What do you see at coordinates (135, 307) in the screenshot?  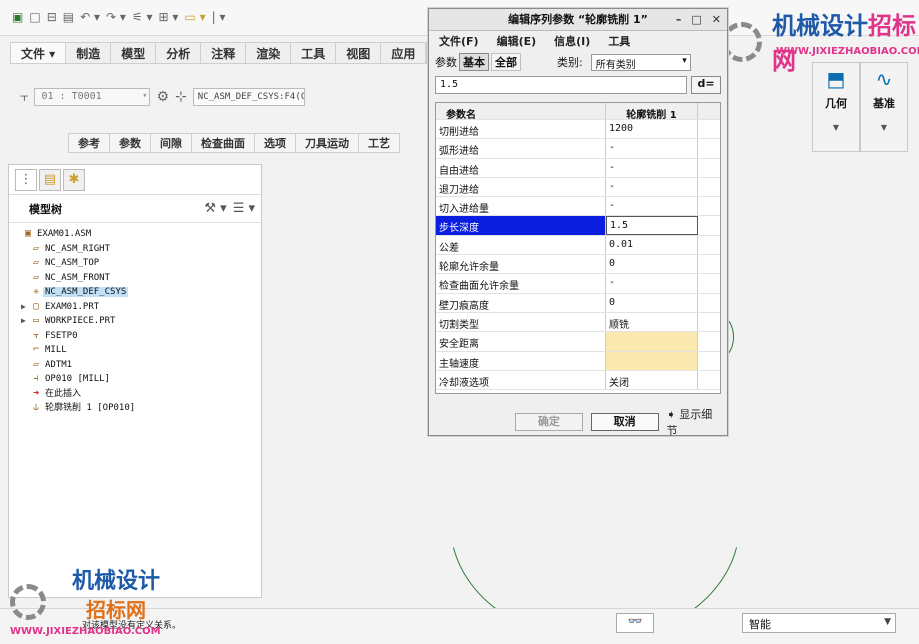 I see `tree-node: ▶ ▢ EXAM01.PRT` at bounding box center [135, 307].